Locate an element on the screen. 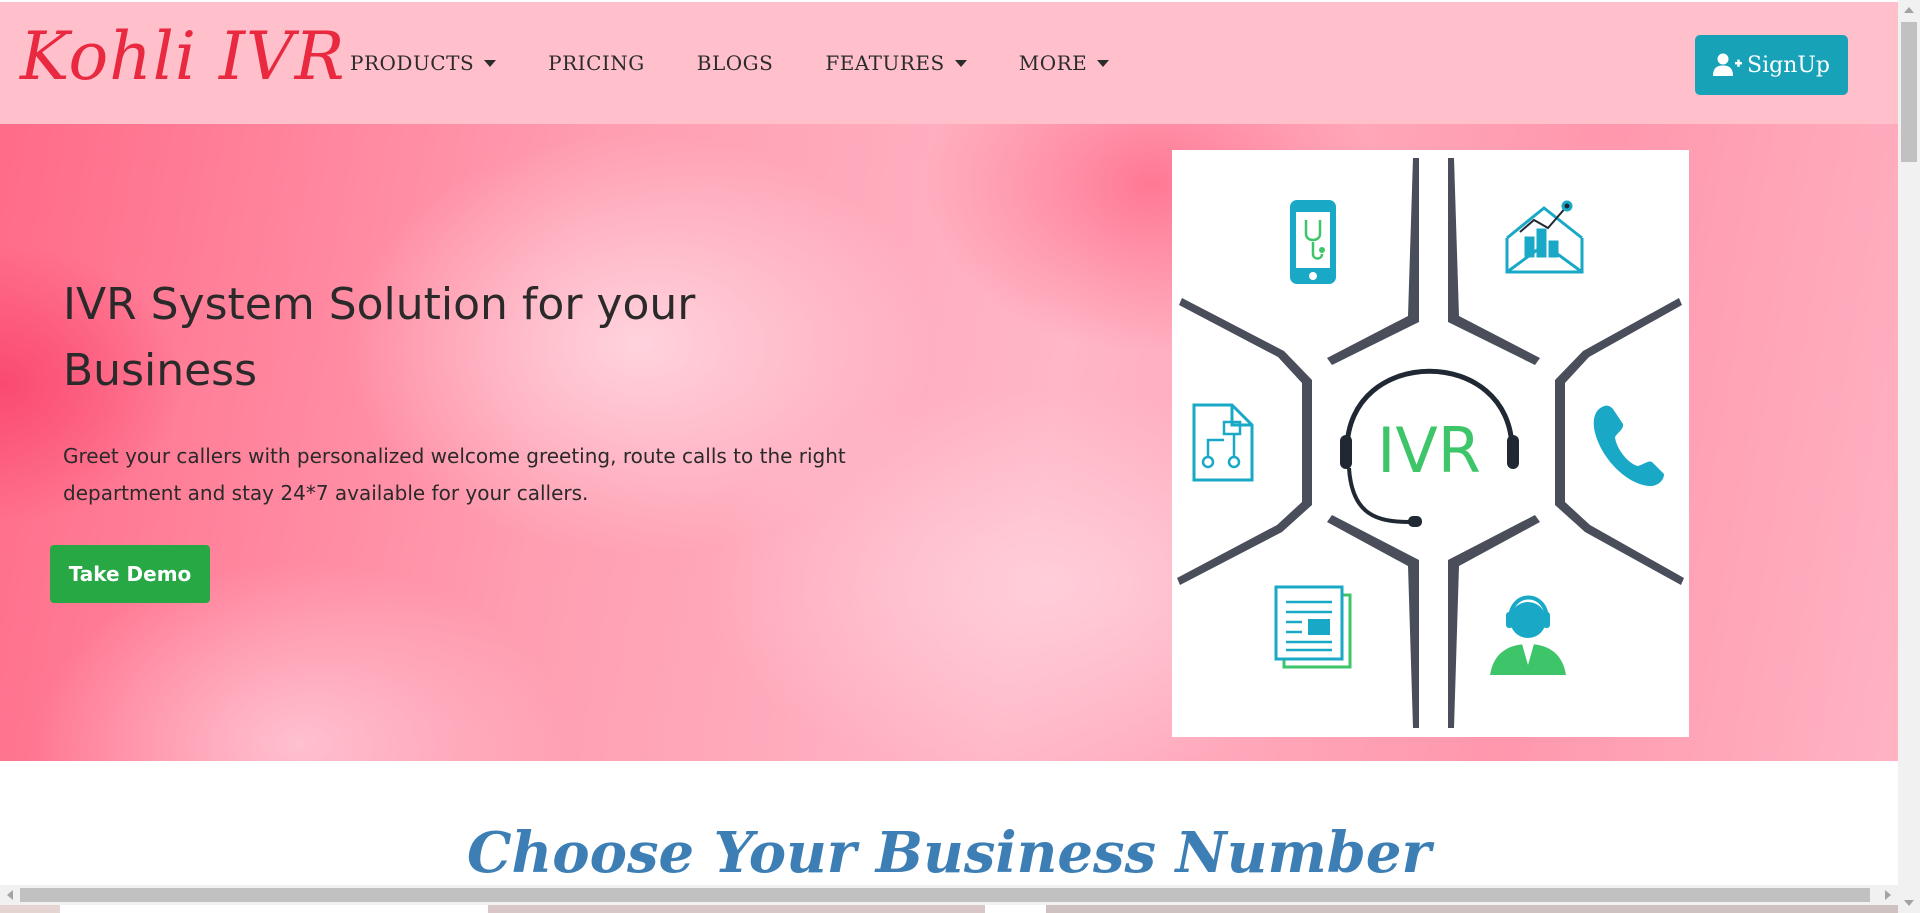 The height and width of the screenshot is (913, 1920). scroll-left-arrow-icon is located at coordinates (10, 895).